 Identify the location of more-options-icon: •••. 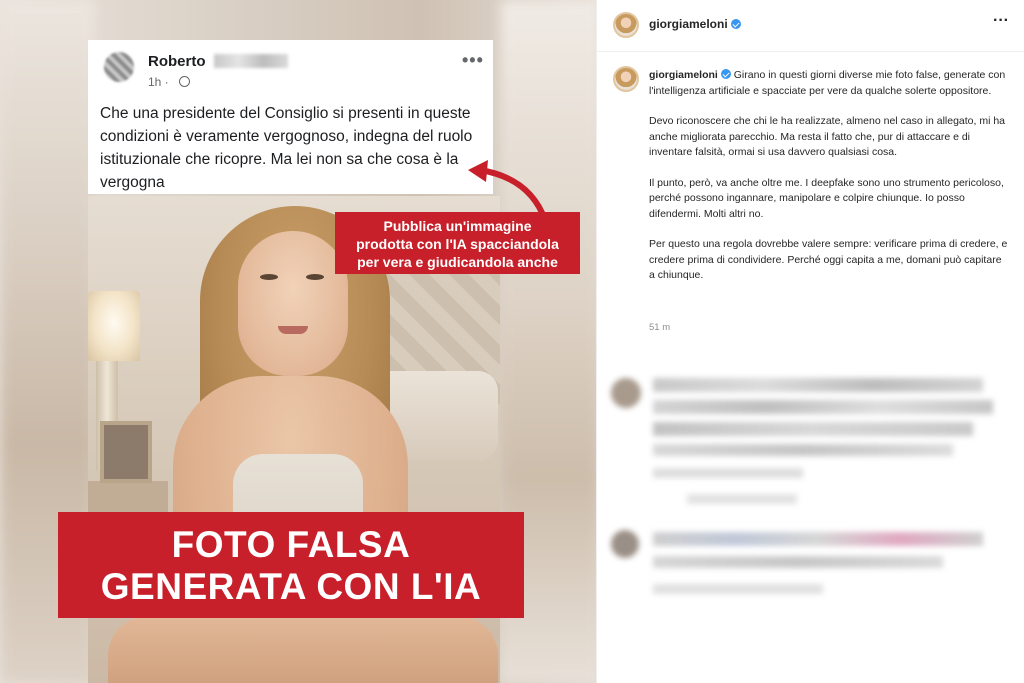
(473, 60).